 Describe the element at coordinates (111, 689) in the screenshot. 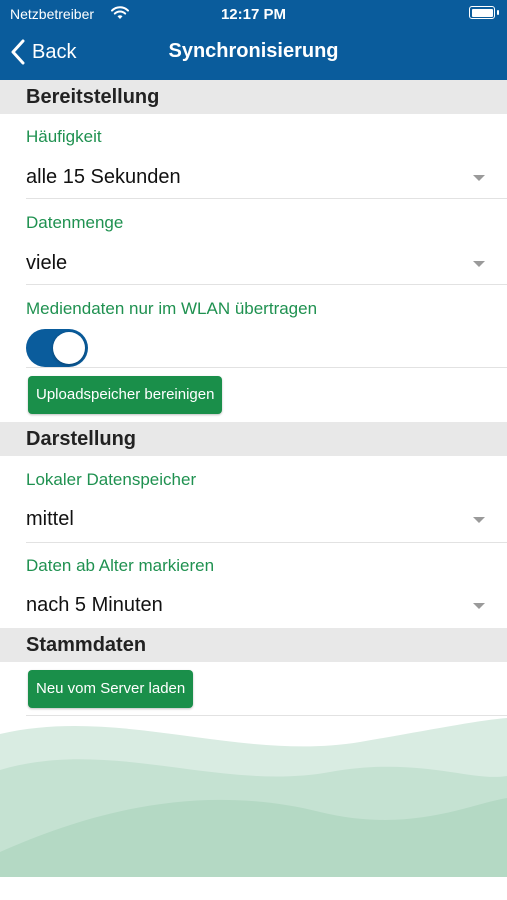

I see `neu-vom-server-laden-button: Neu vom Server laden` at that location.